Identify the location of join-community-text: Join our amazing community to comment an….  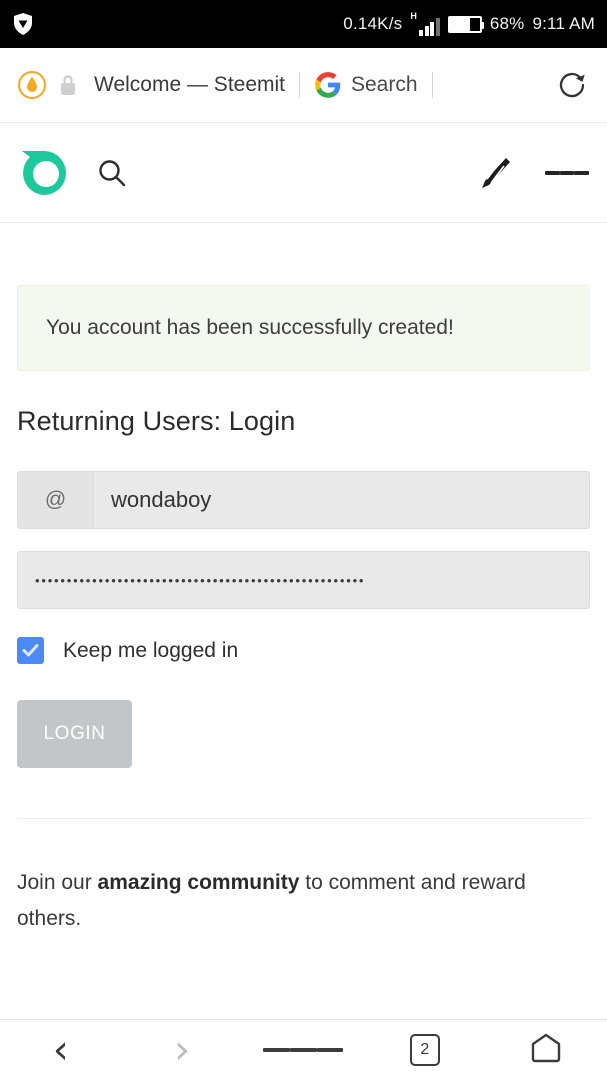
(303, 900).